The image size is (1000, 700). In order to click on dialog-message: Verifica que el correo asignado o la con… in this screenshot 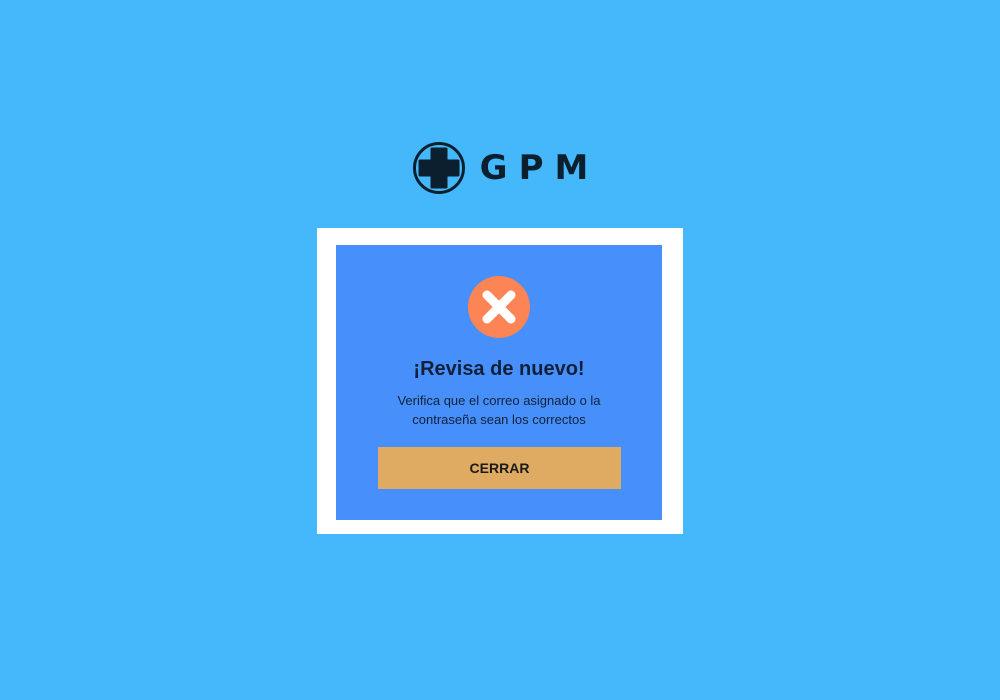, I will do `click(499, 410)`.